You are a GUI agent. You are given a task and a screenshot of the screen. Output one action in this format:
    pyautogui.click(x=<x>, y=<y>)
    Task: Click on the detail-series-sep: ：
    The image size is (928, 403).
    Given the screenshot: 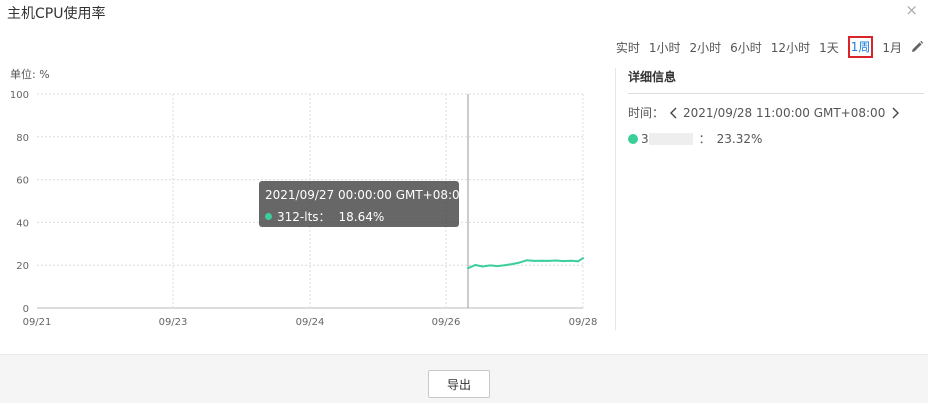 What is the action you would take?
    pyautogui.click(x=704, y=139)
    